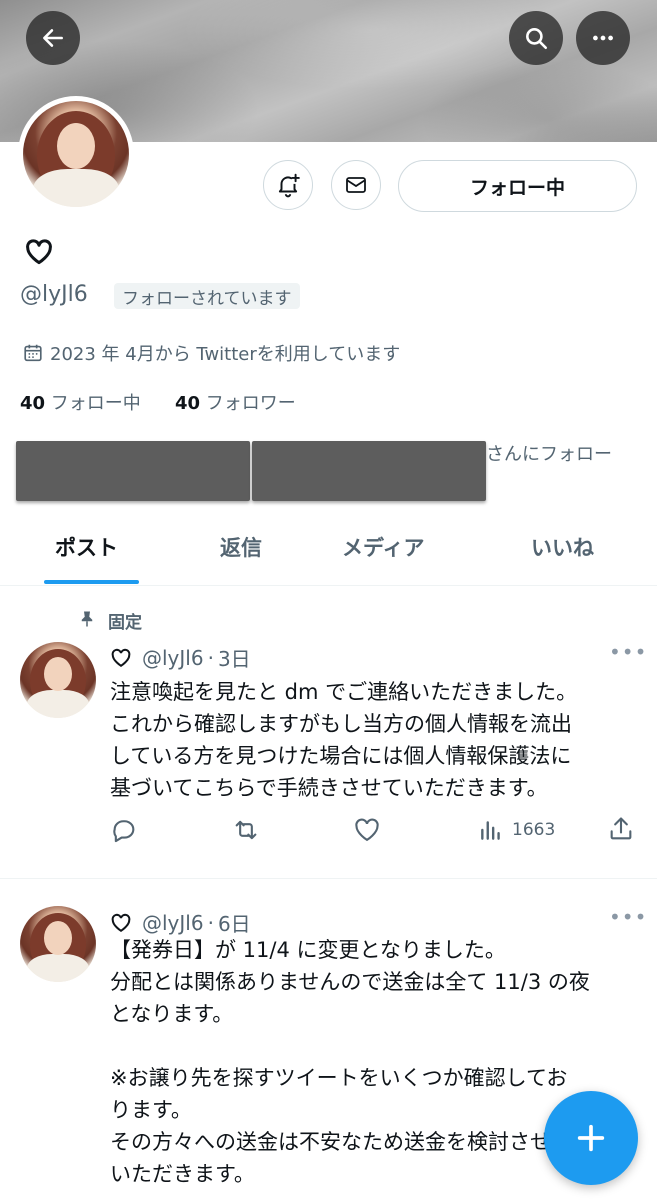 Image resolution: width=657 pixels, height=1200 pixels. What do you see at coordinates (95, 403) in the screenshot?
I see `following-label: フォロー中` at bounding box center [95, 403].